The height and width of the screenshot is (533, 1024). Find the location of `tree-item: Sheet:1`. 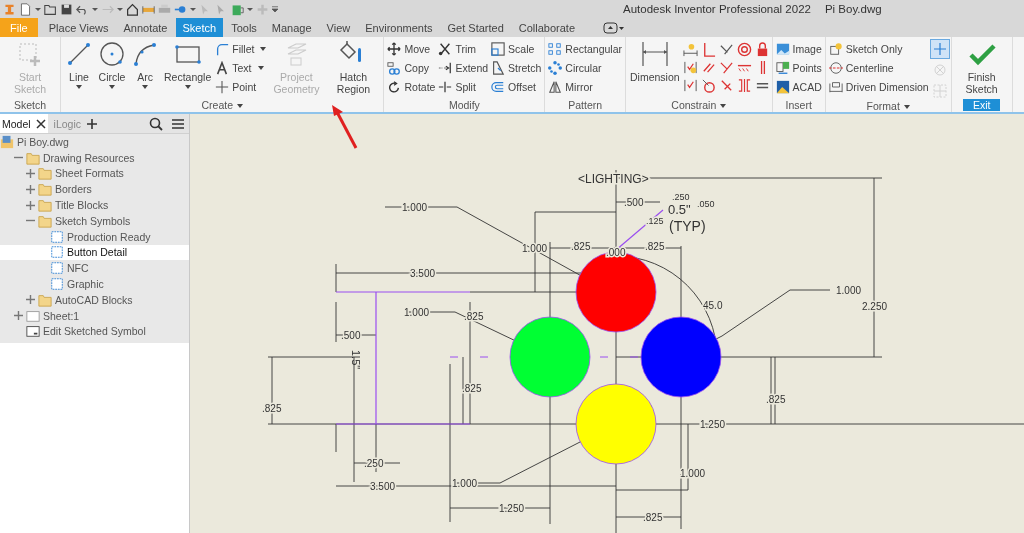

tree-item: Sheet:1 is located at coordinates (94, 315).